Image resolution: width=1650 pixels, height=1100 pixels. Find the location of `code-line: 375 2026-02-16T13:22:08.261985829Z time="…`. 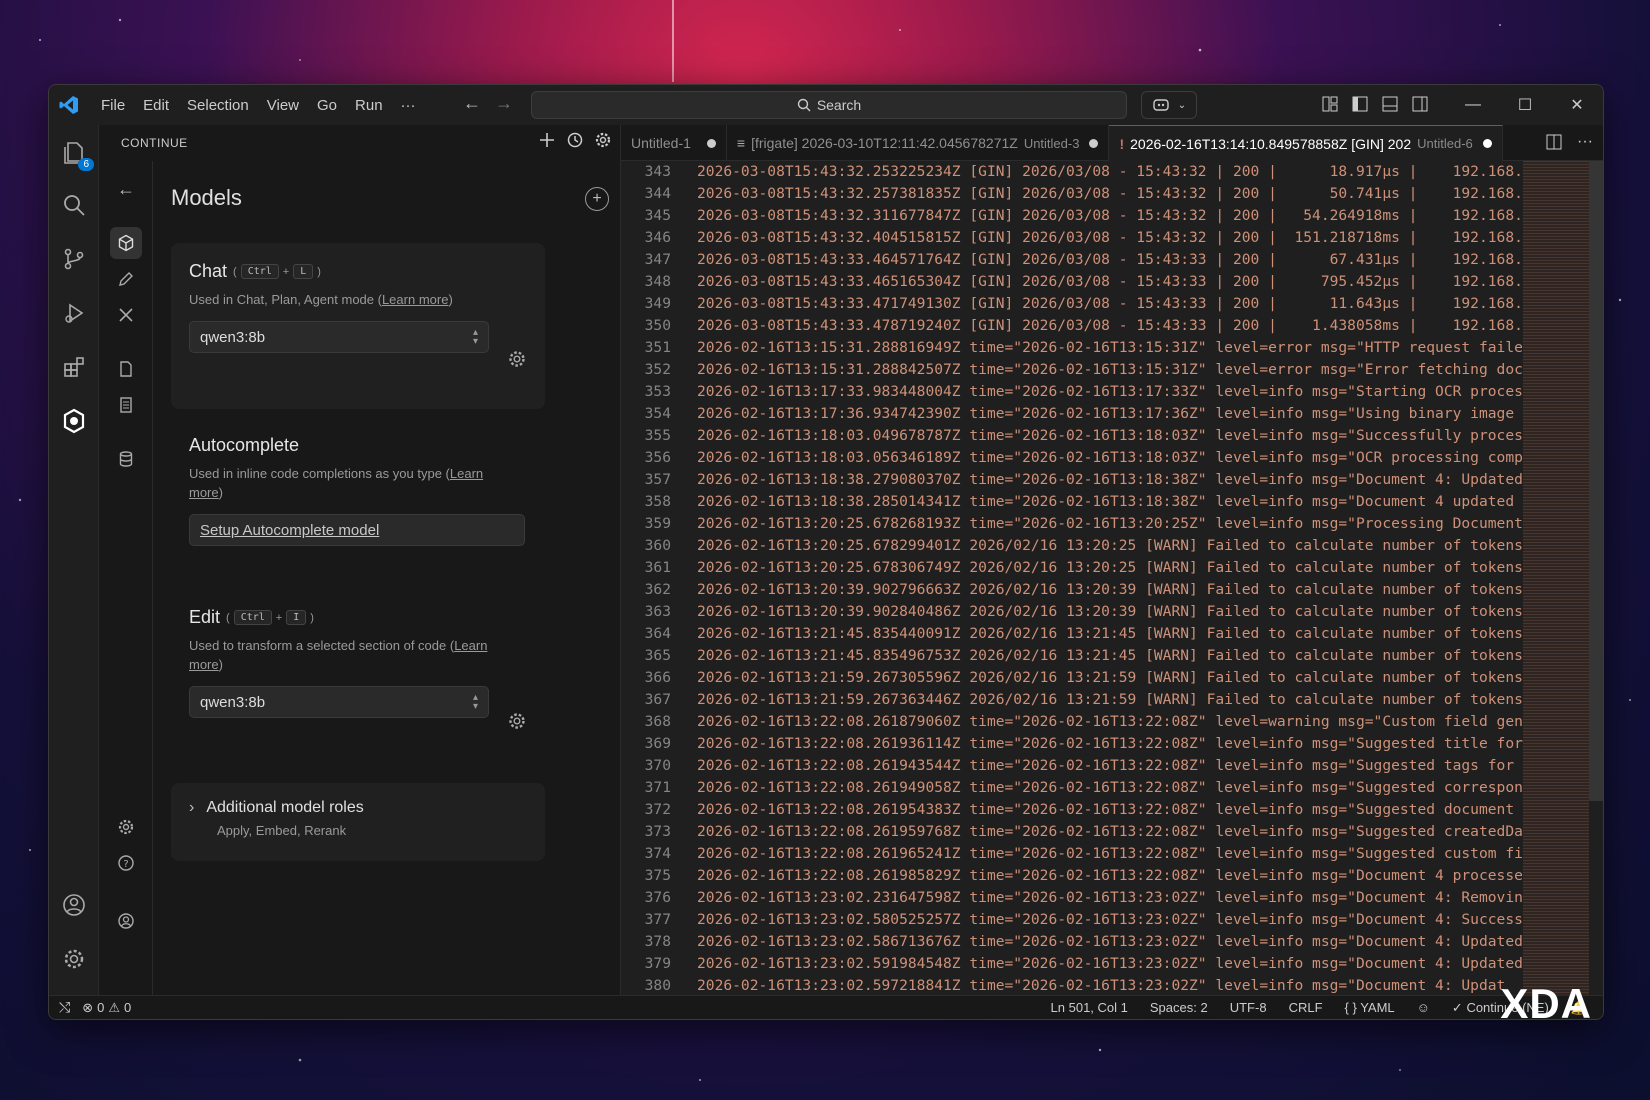

code-line: 375 2026-02-16T13:22:08.261985829Z time="… is located at coordinates (1072, 876).